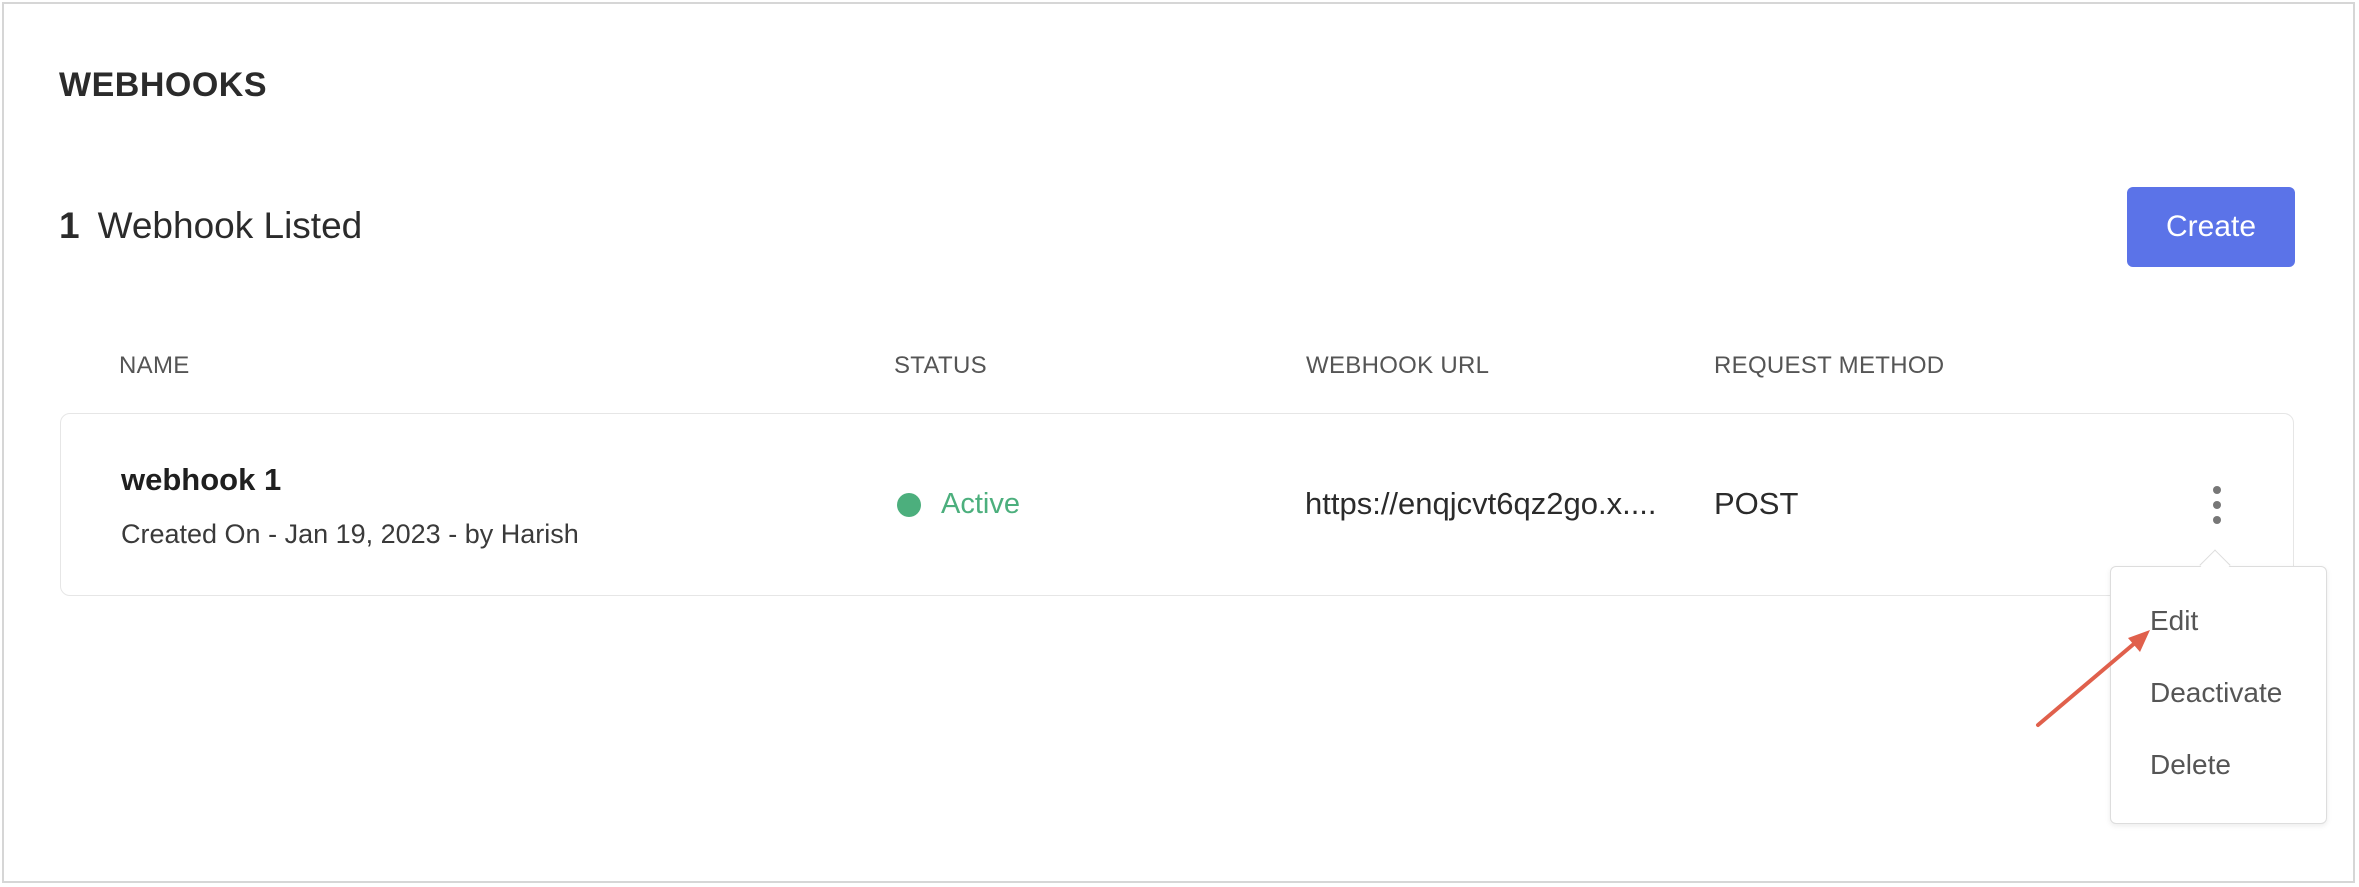 The image size is (2359, 887). Describe the element at coordinates (980, 504) in the screenshot. I see `status-badge: Active` at that location.